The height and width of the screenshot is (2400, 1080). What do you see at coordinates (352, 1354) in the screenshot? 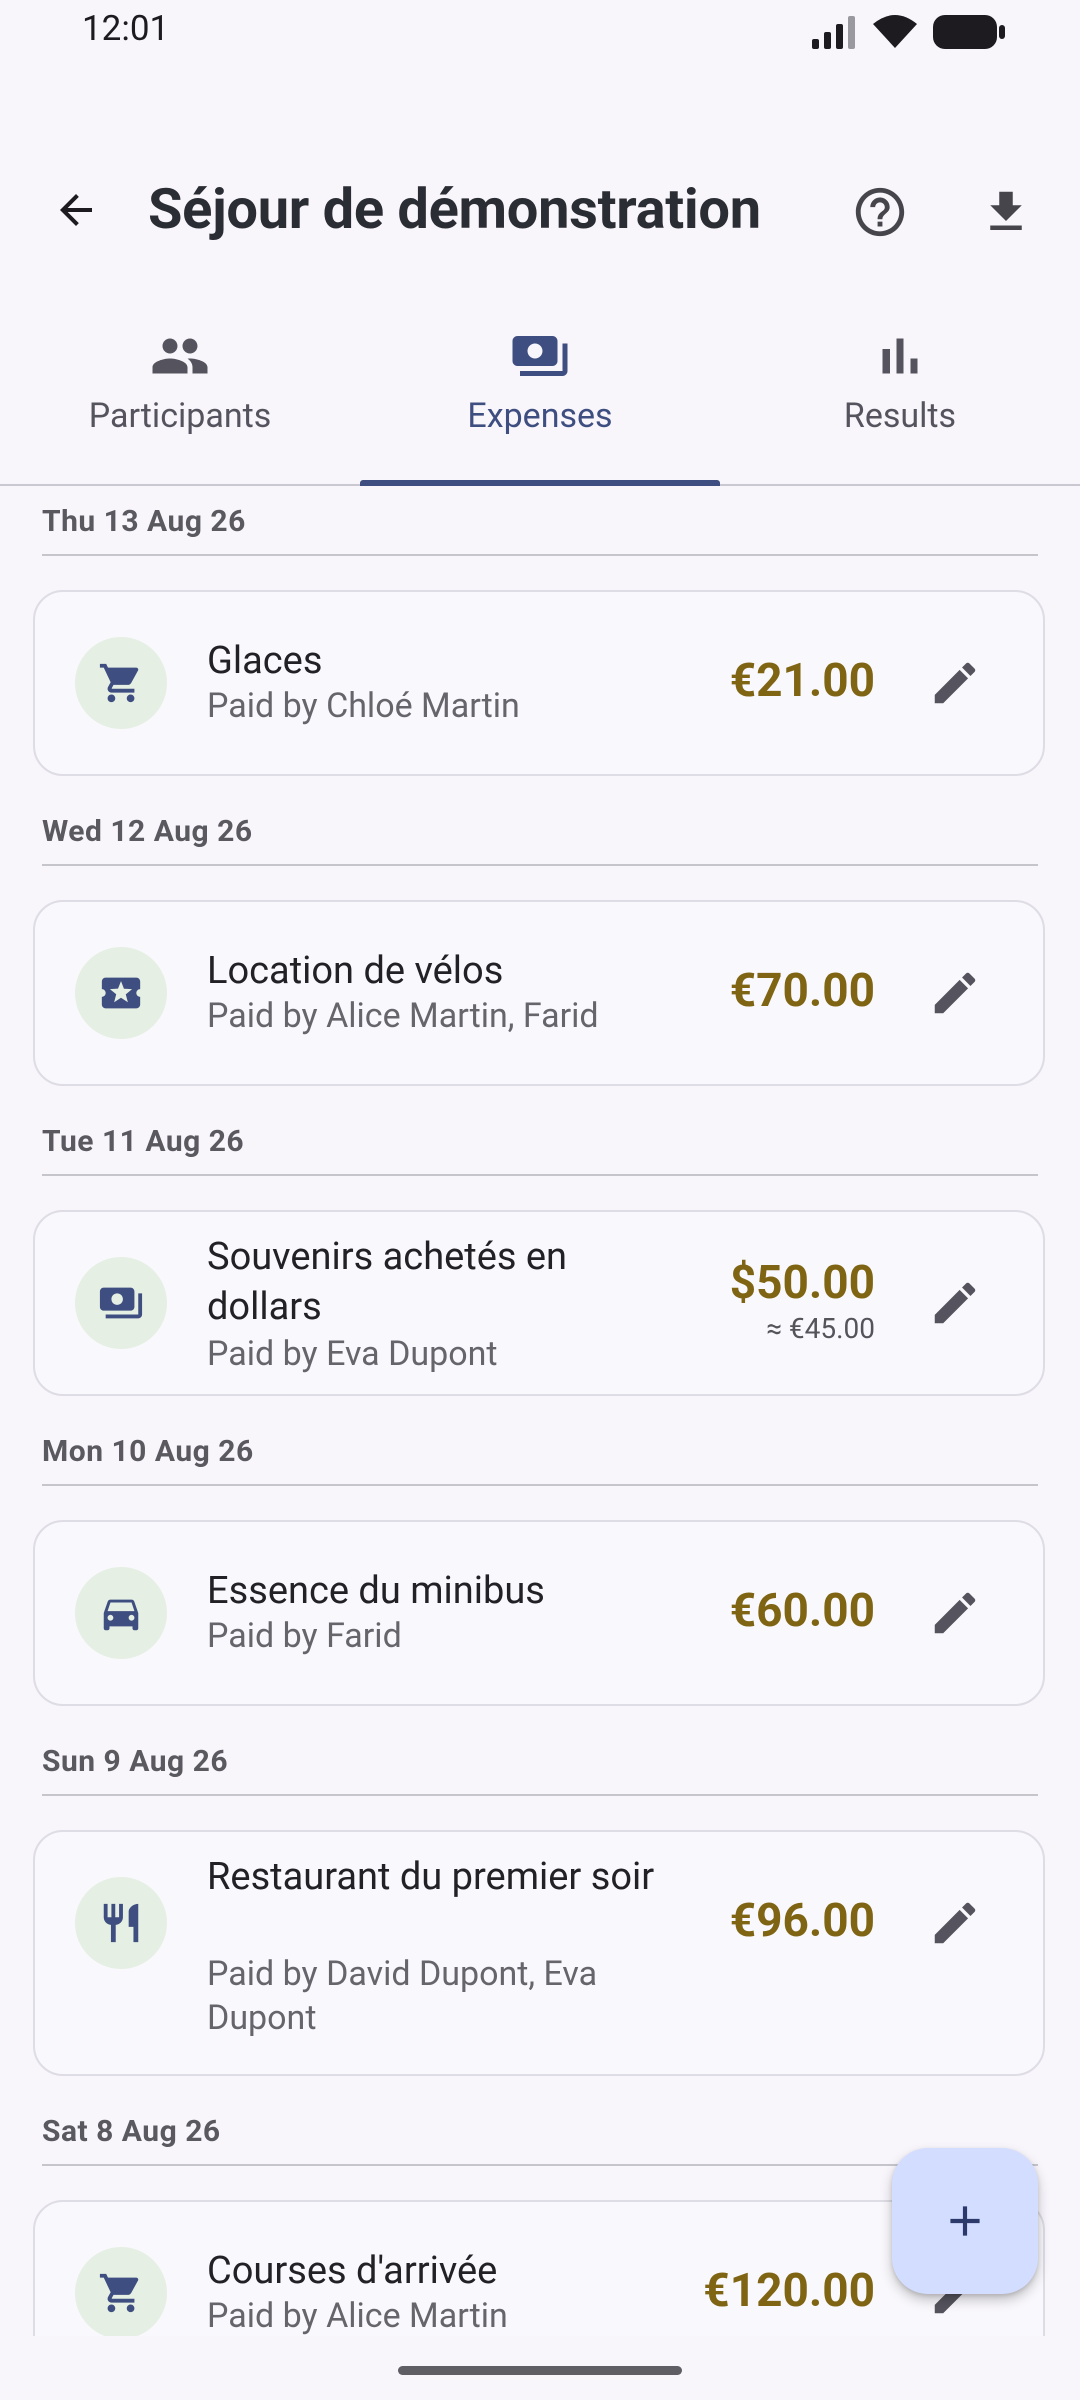
I see `expense-payer: Paid by Eva Dupont` at bounding box center [352, 1354].